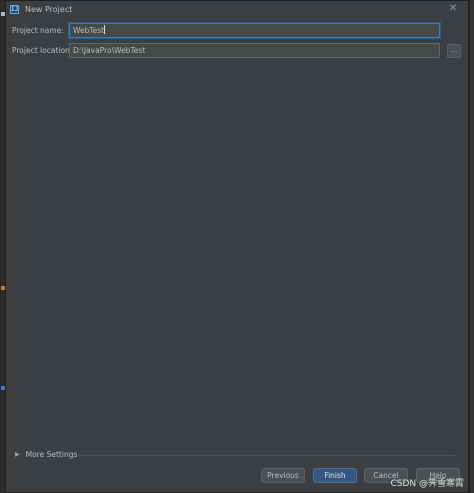  Describe the element at coordinates (335, 475) in the screenshot. I see `finish-button: Finish` at that location.